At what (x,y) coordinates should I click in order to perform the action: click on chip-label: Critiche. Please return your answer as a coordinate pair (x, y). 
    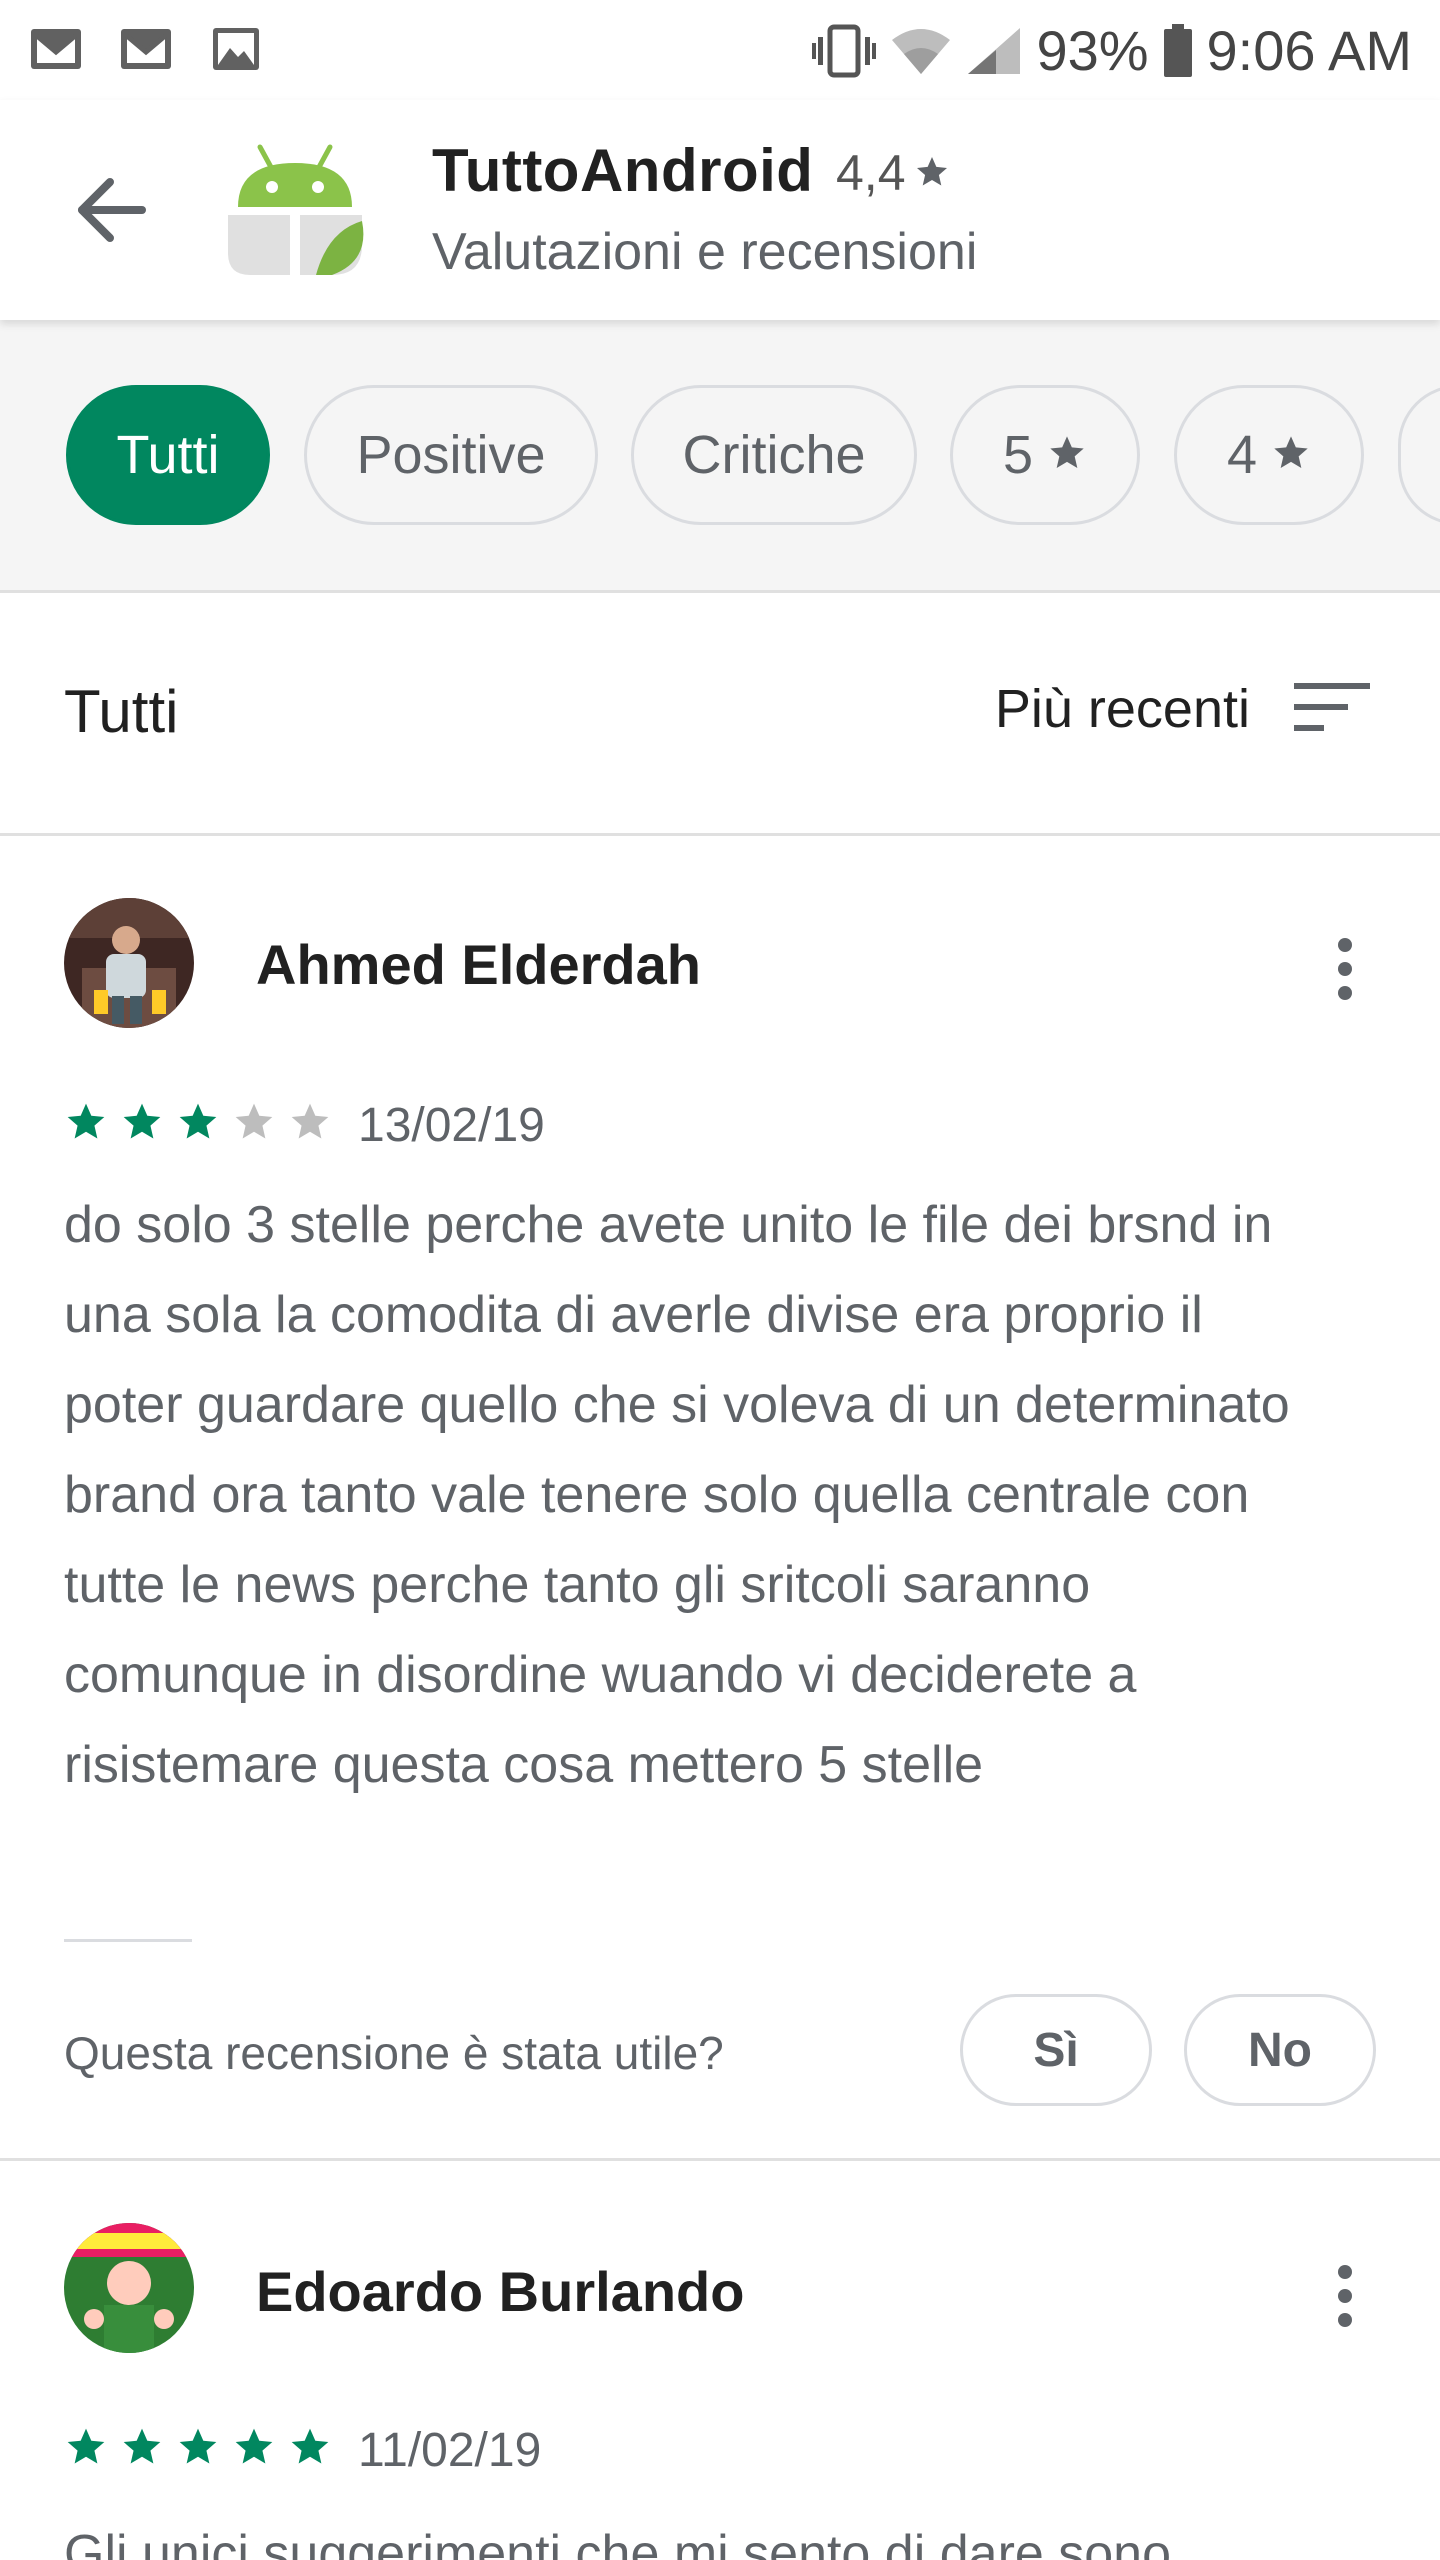
    Looking at the image, I should click on (774, 455).